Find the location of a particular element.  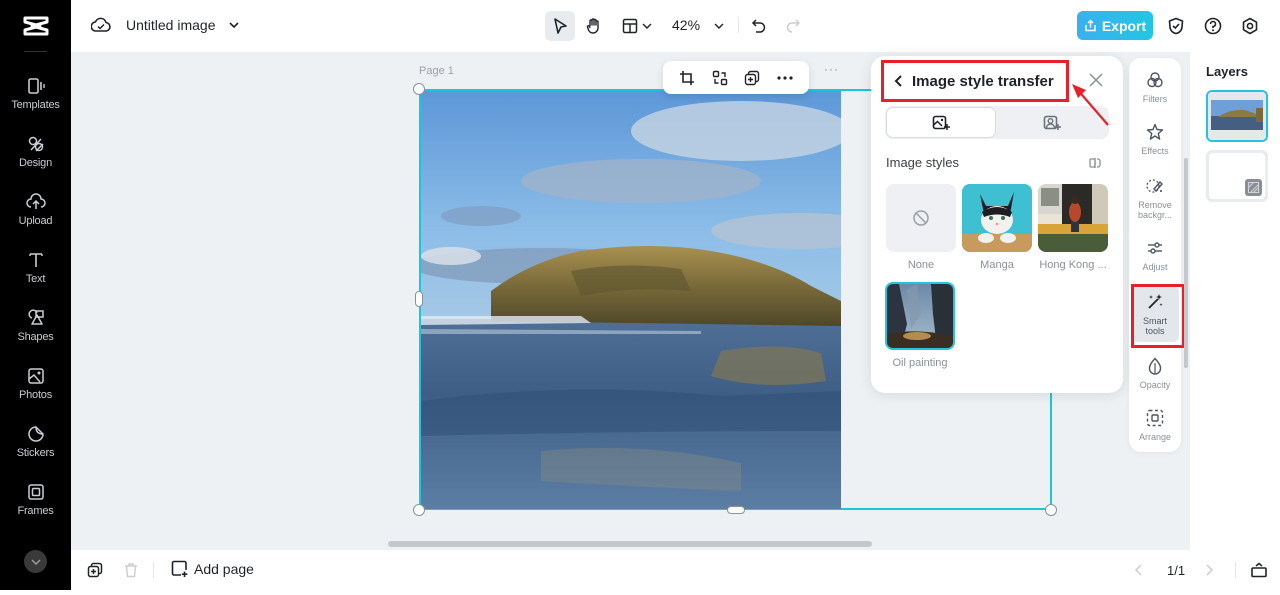

tool-label: Opacity is located at coordinates (1155, 385).